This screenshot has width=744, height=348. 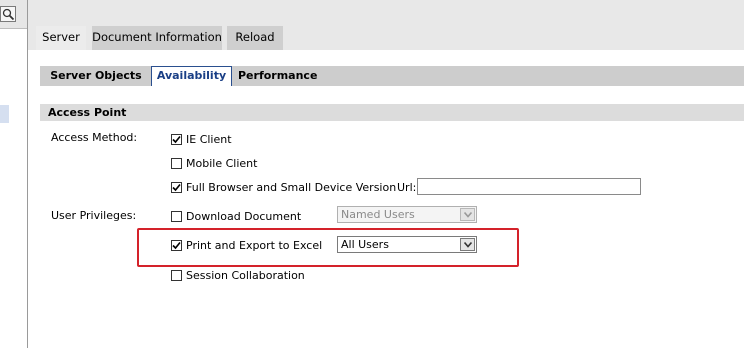 I want to click on user-privileges-label: User Privileges:, so click(x=94, y=215).